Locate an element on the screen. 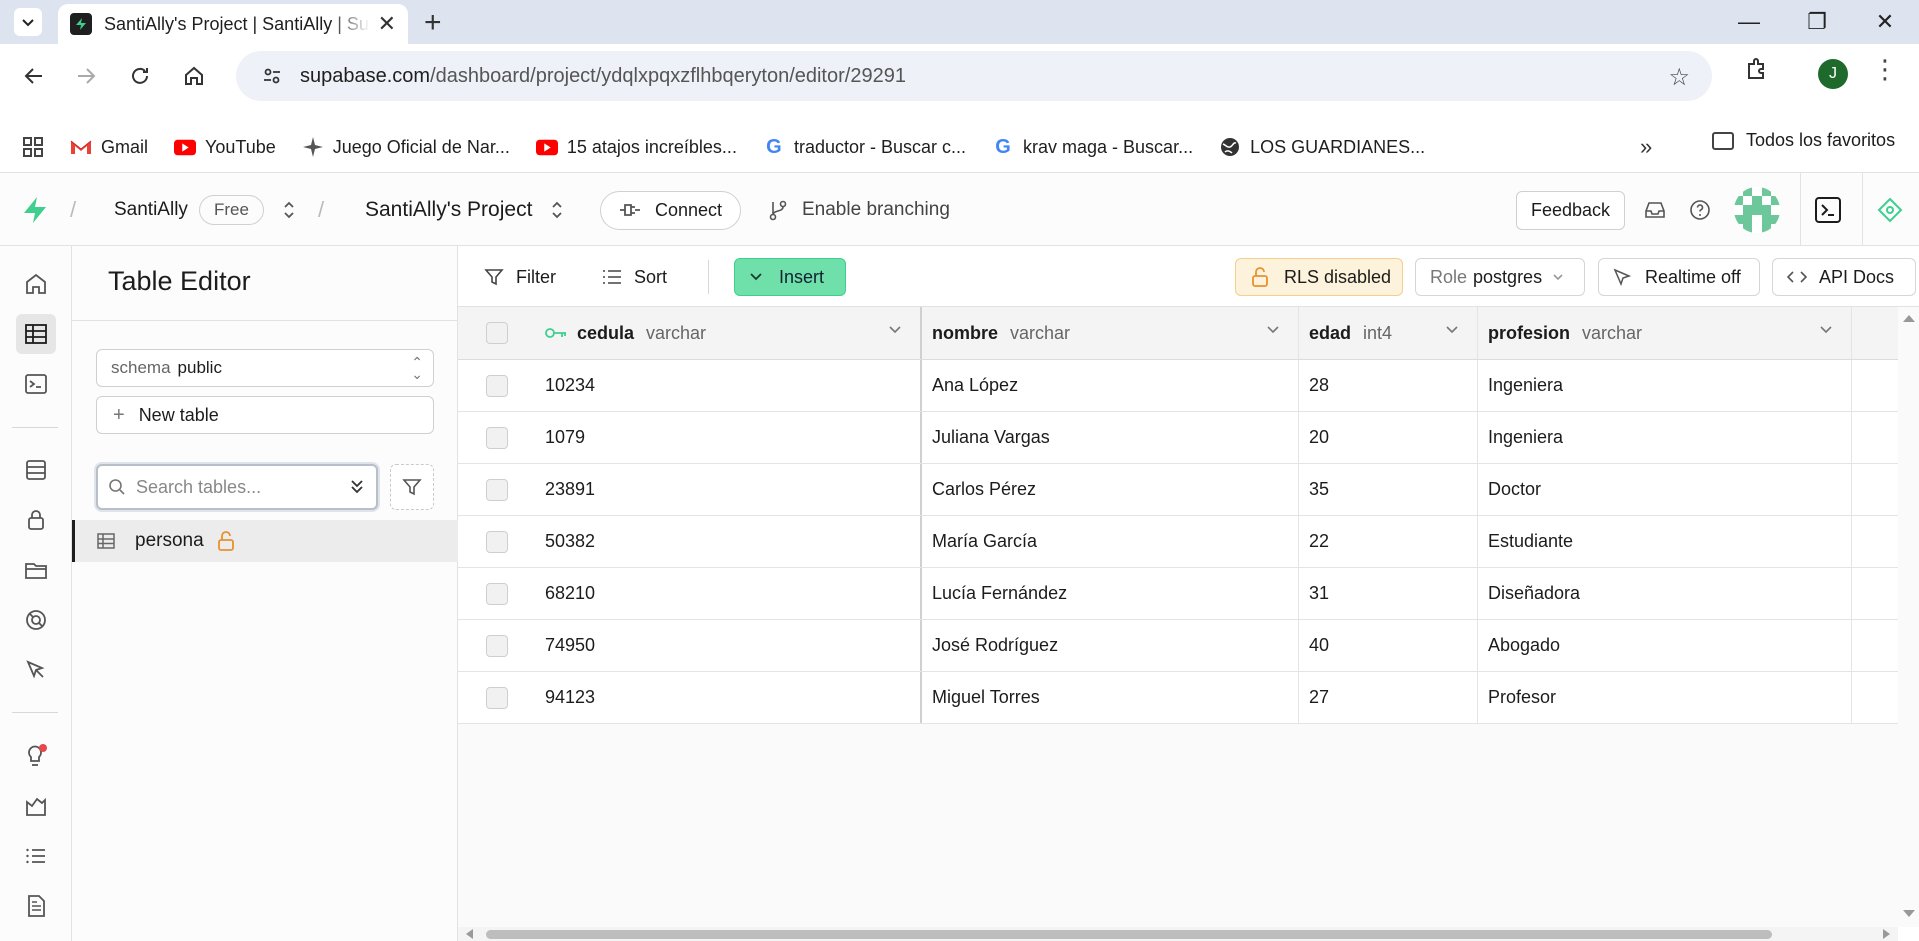  select-all-checkbox is located at coordinates (497, 333).